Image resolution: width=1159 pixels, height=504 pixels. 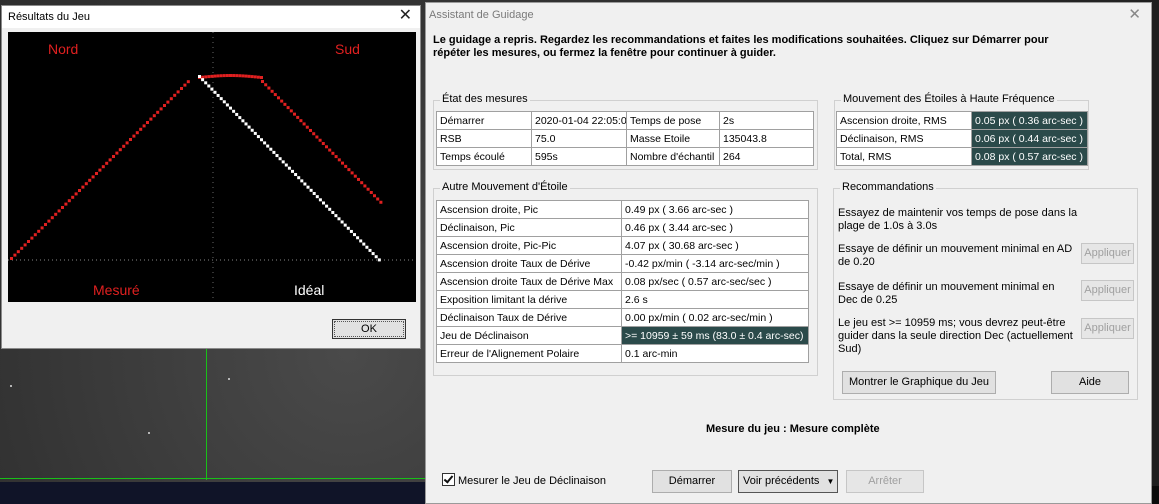 I want to click on apply-min-move-ra-button: Appliquer, so click(x=1107, y=253).